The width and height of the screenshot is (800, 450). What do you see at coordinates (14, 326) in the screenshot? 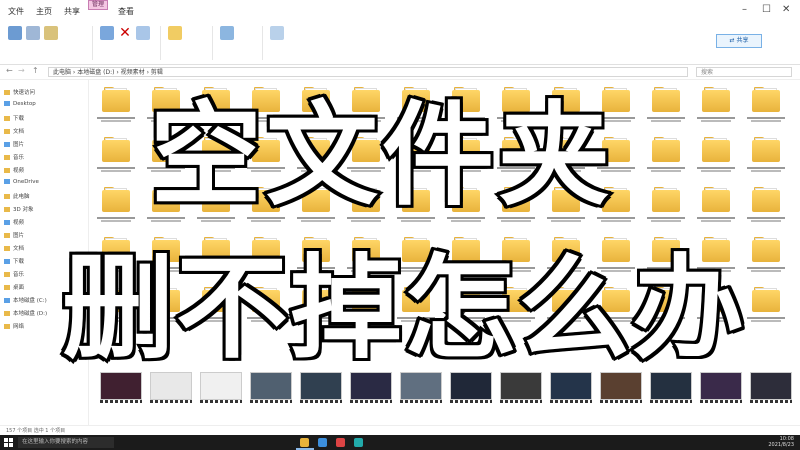
I see `nav-item: 网络` at bounding box center [14, 326].